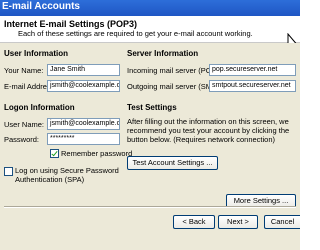 Image resolution: width=320 pixels, height=250 pixels. Describe the element at coordinates (238, 222) in the screenshot. I see `next-button: Next >` at that location.